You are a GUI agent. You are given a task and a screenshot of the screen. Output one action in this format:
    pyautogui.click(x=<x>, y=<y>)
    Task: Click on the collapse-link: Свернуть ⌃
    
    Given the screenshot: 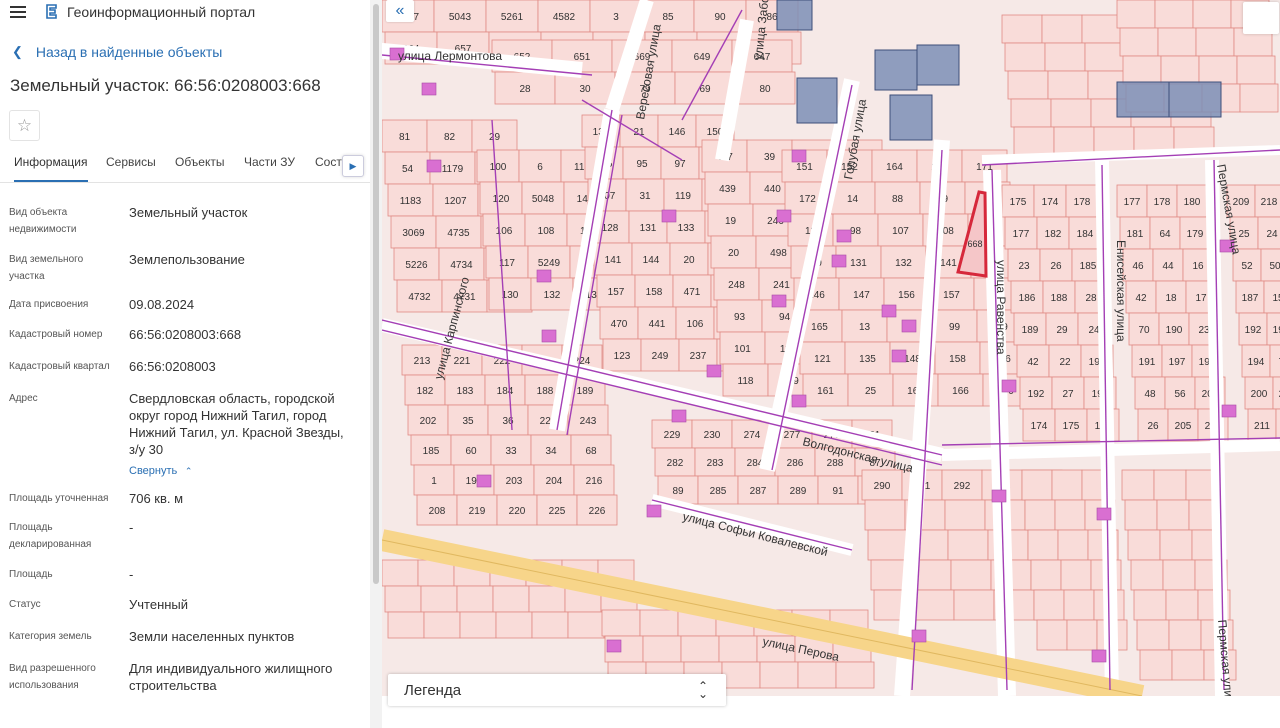 What is the action you would take?
    pyautogui.click(x=241, y=470)
    